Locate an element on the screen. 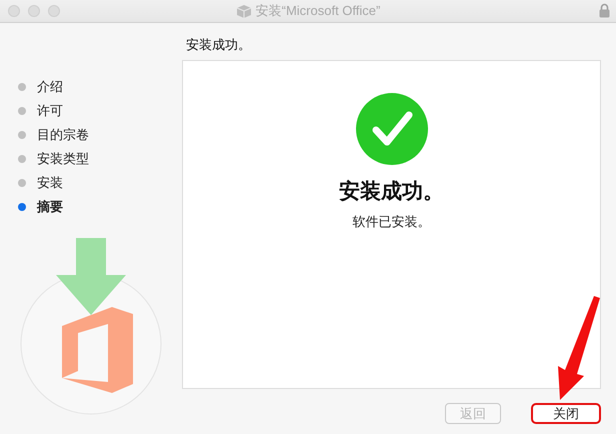 This screenshot has width=616, height=434. minimize-window-button is located at coordinates (34, 11).